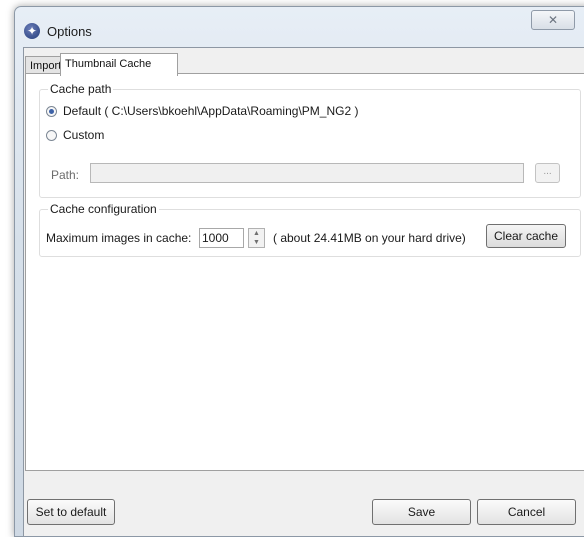  I want to click on save-button: Save, so click(421, 512).